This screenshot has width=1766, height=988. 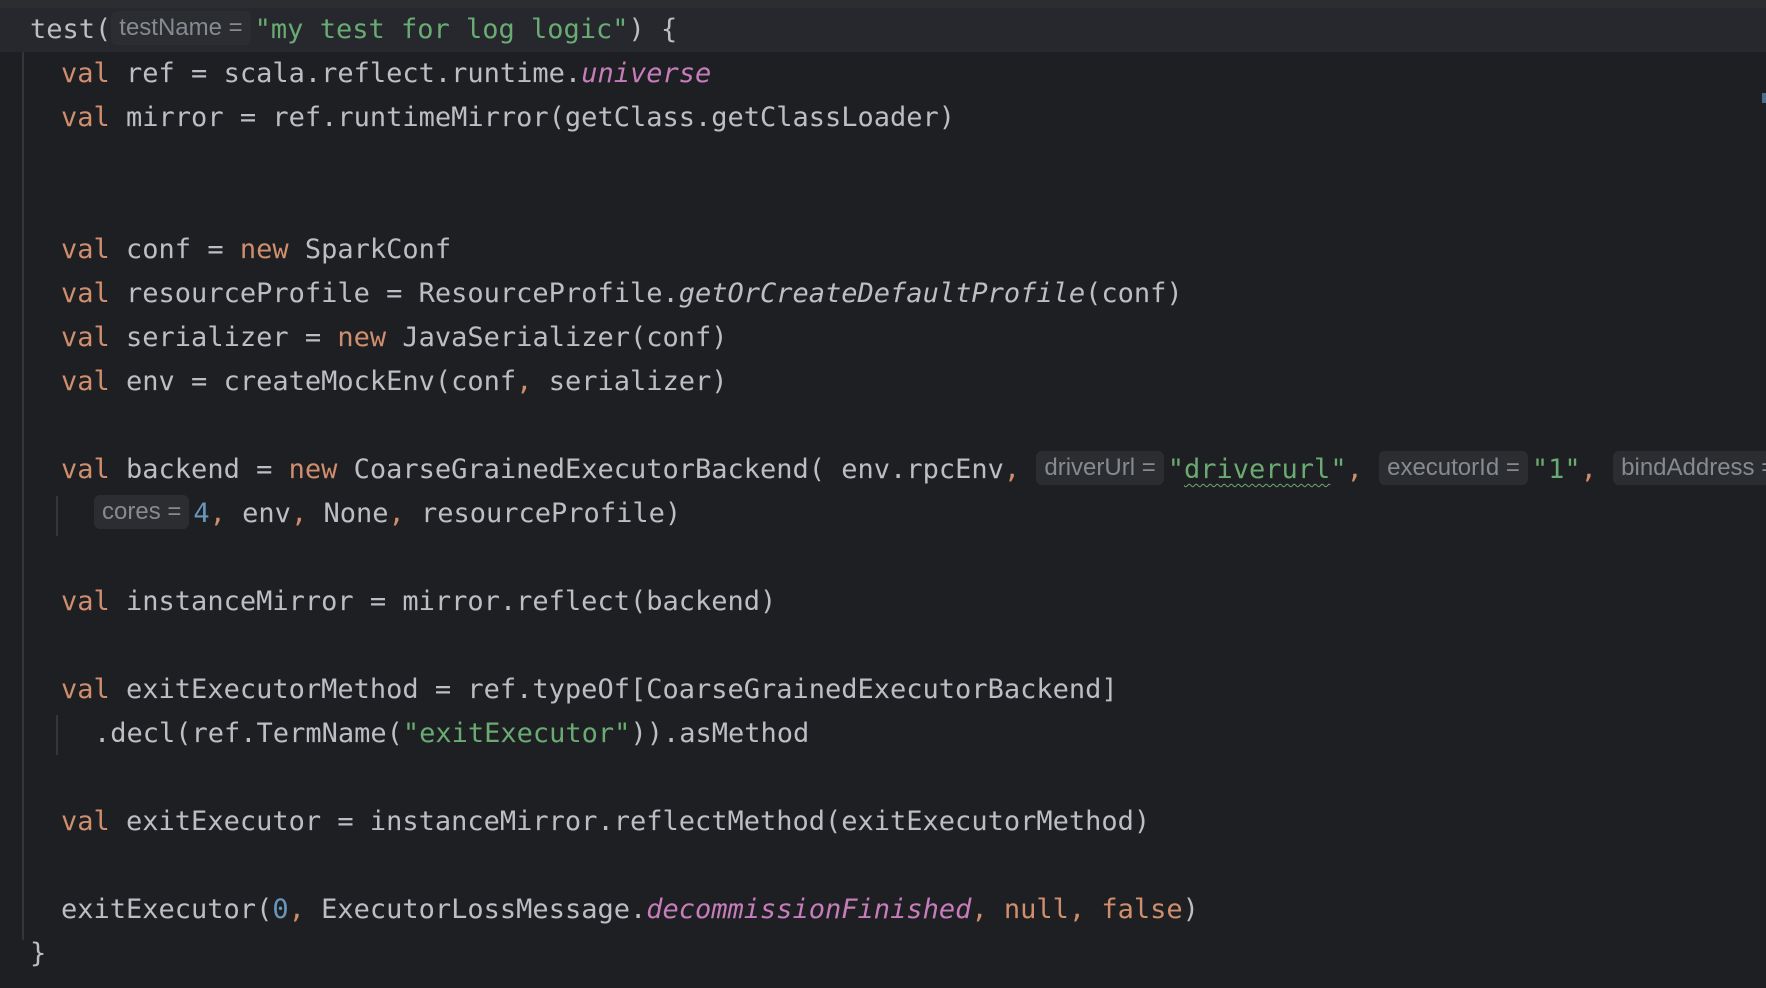 What do you see at coordinates (1453, 468) in the screenshot?
I see `parameter-hint: executorId =` at bounding box center [1453, 468].